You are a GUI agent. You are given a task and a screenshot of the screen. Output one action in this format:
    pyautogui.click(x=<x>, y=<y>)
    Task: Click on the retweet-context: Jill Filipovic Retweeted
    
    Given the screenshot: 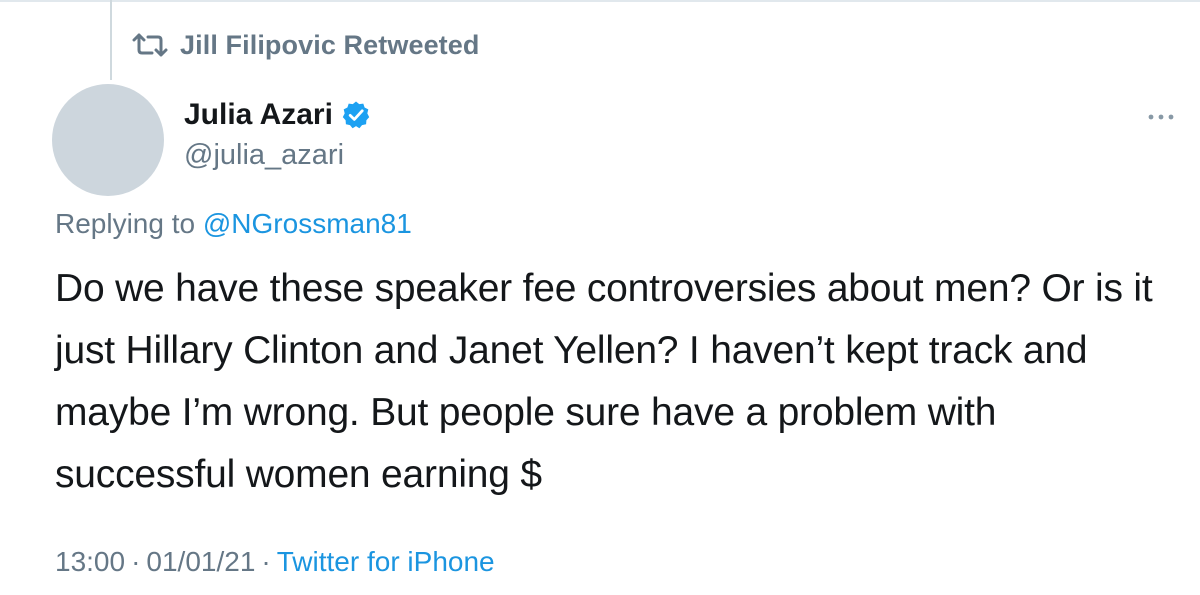 What is the action you would take?
    pyautogui.click(x=305, y=45)
    